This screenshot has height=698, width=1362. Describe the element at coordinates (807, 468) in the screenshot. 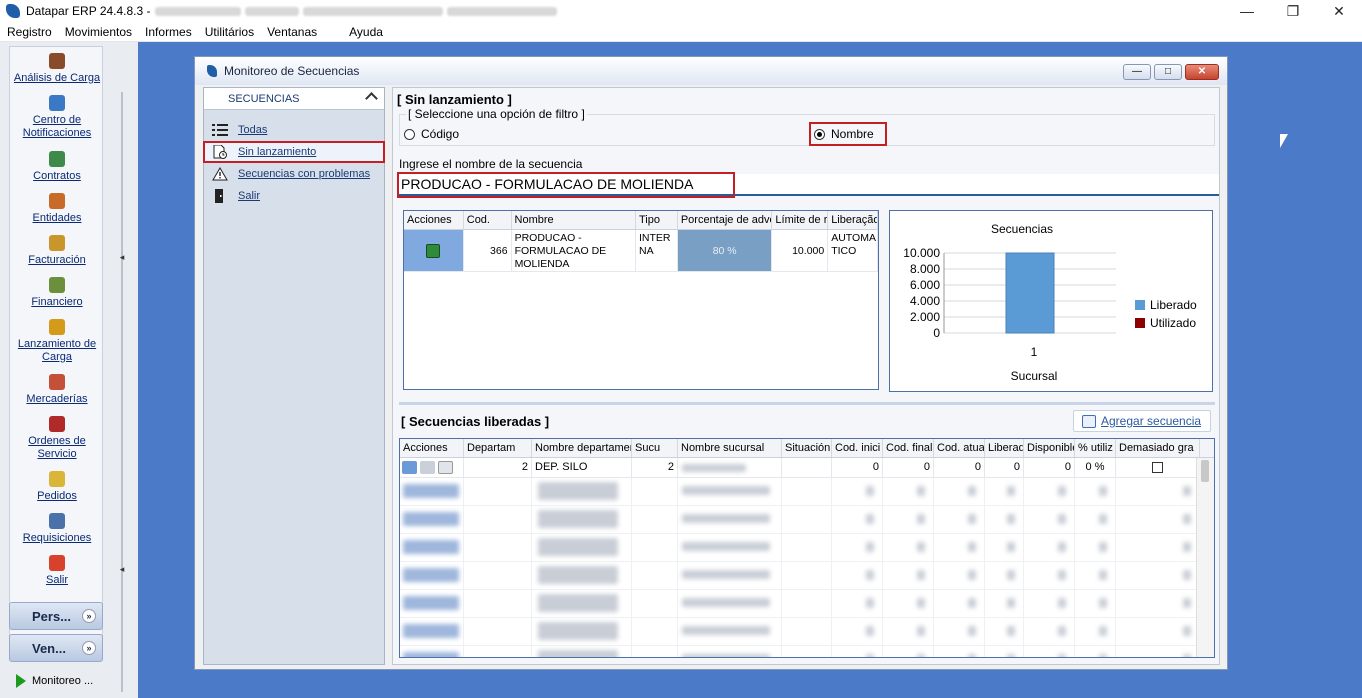

I see `table-row: 2 DEP. SILO 2 0 0 0 0 0 0 %` at that location.